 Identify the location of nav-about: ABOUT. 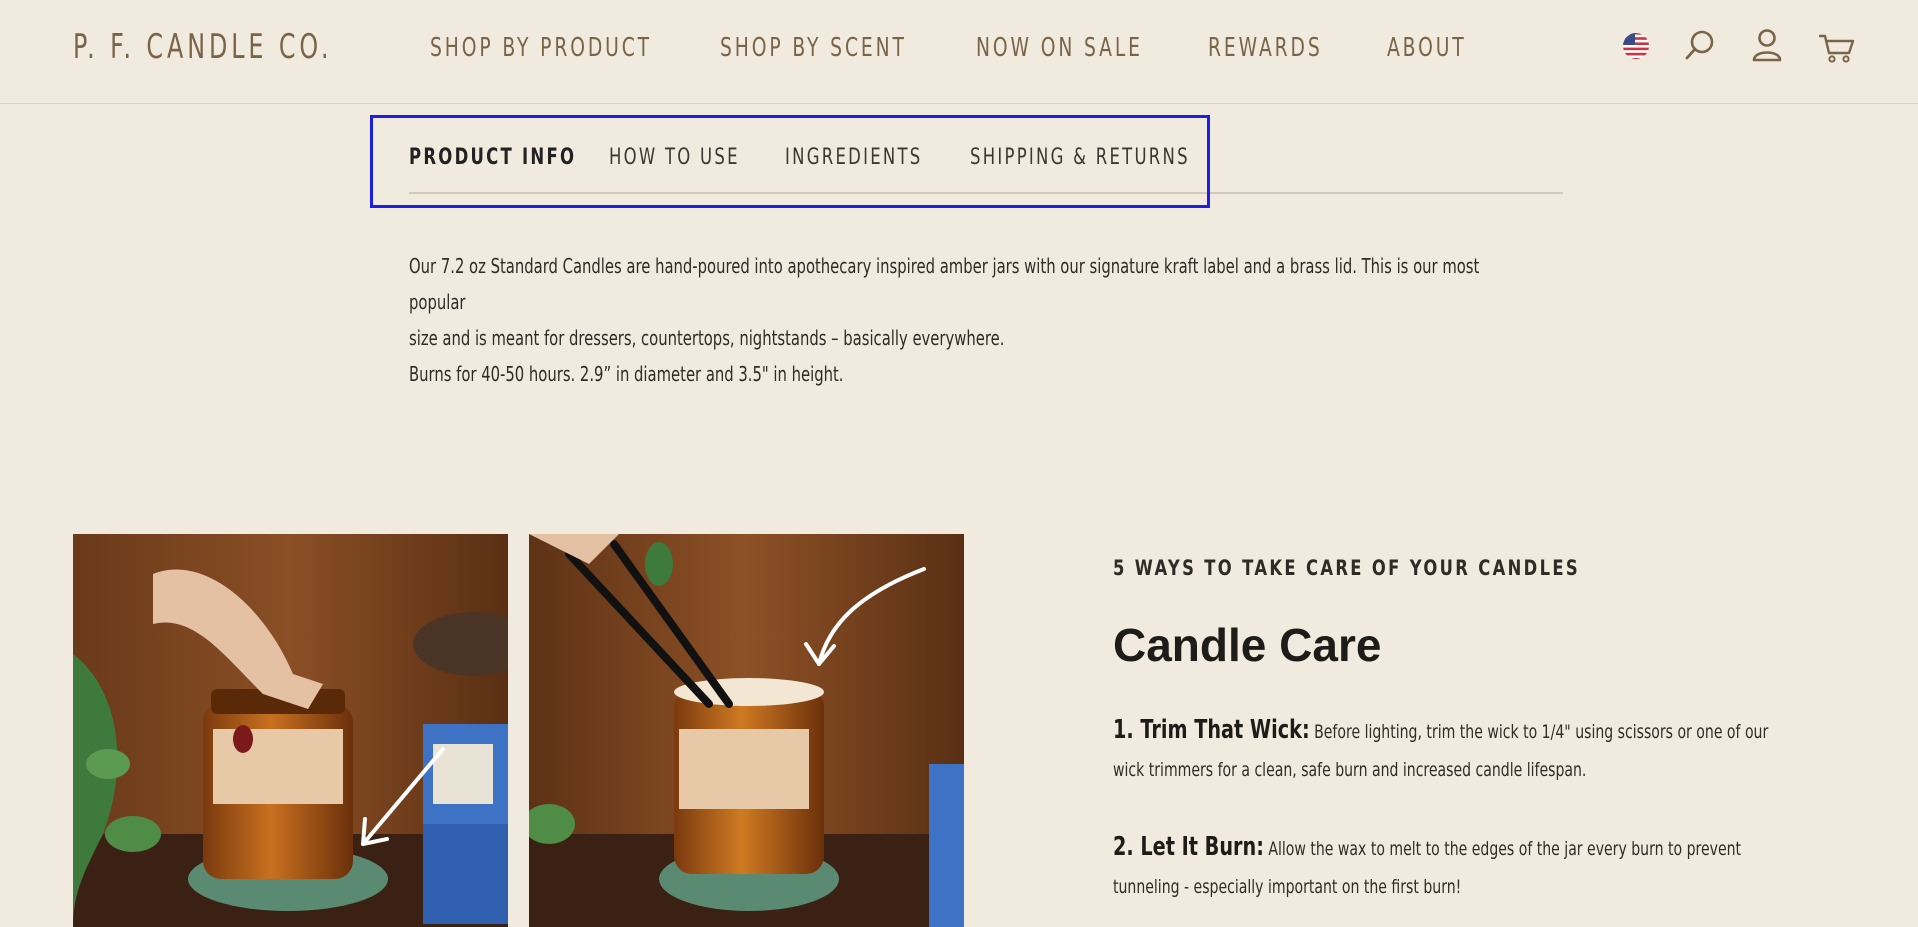
(1427, 48).